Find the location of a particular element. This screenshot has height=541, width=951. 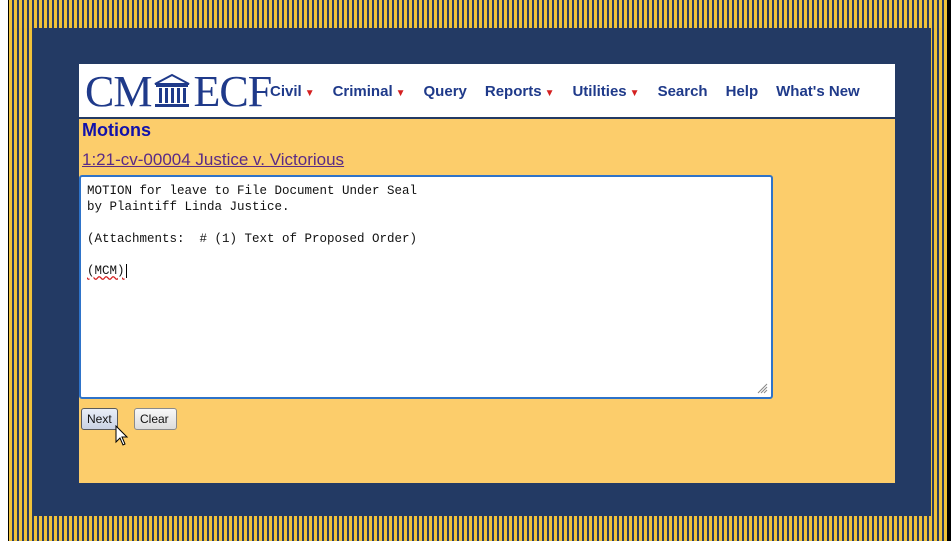

menu-utilities: Utilities ▼ is located at coordinates (605, 91).